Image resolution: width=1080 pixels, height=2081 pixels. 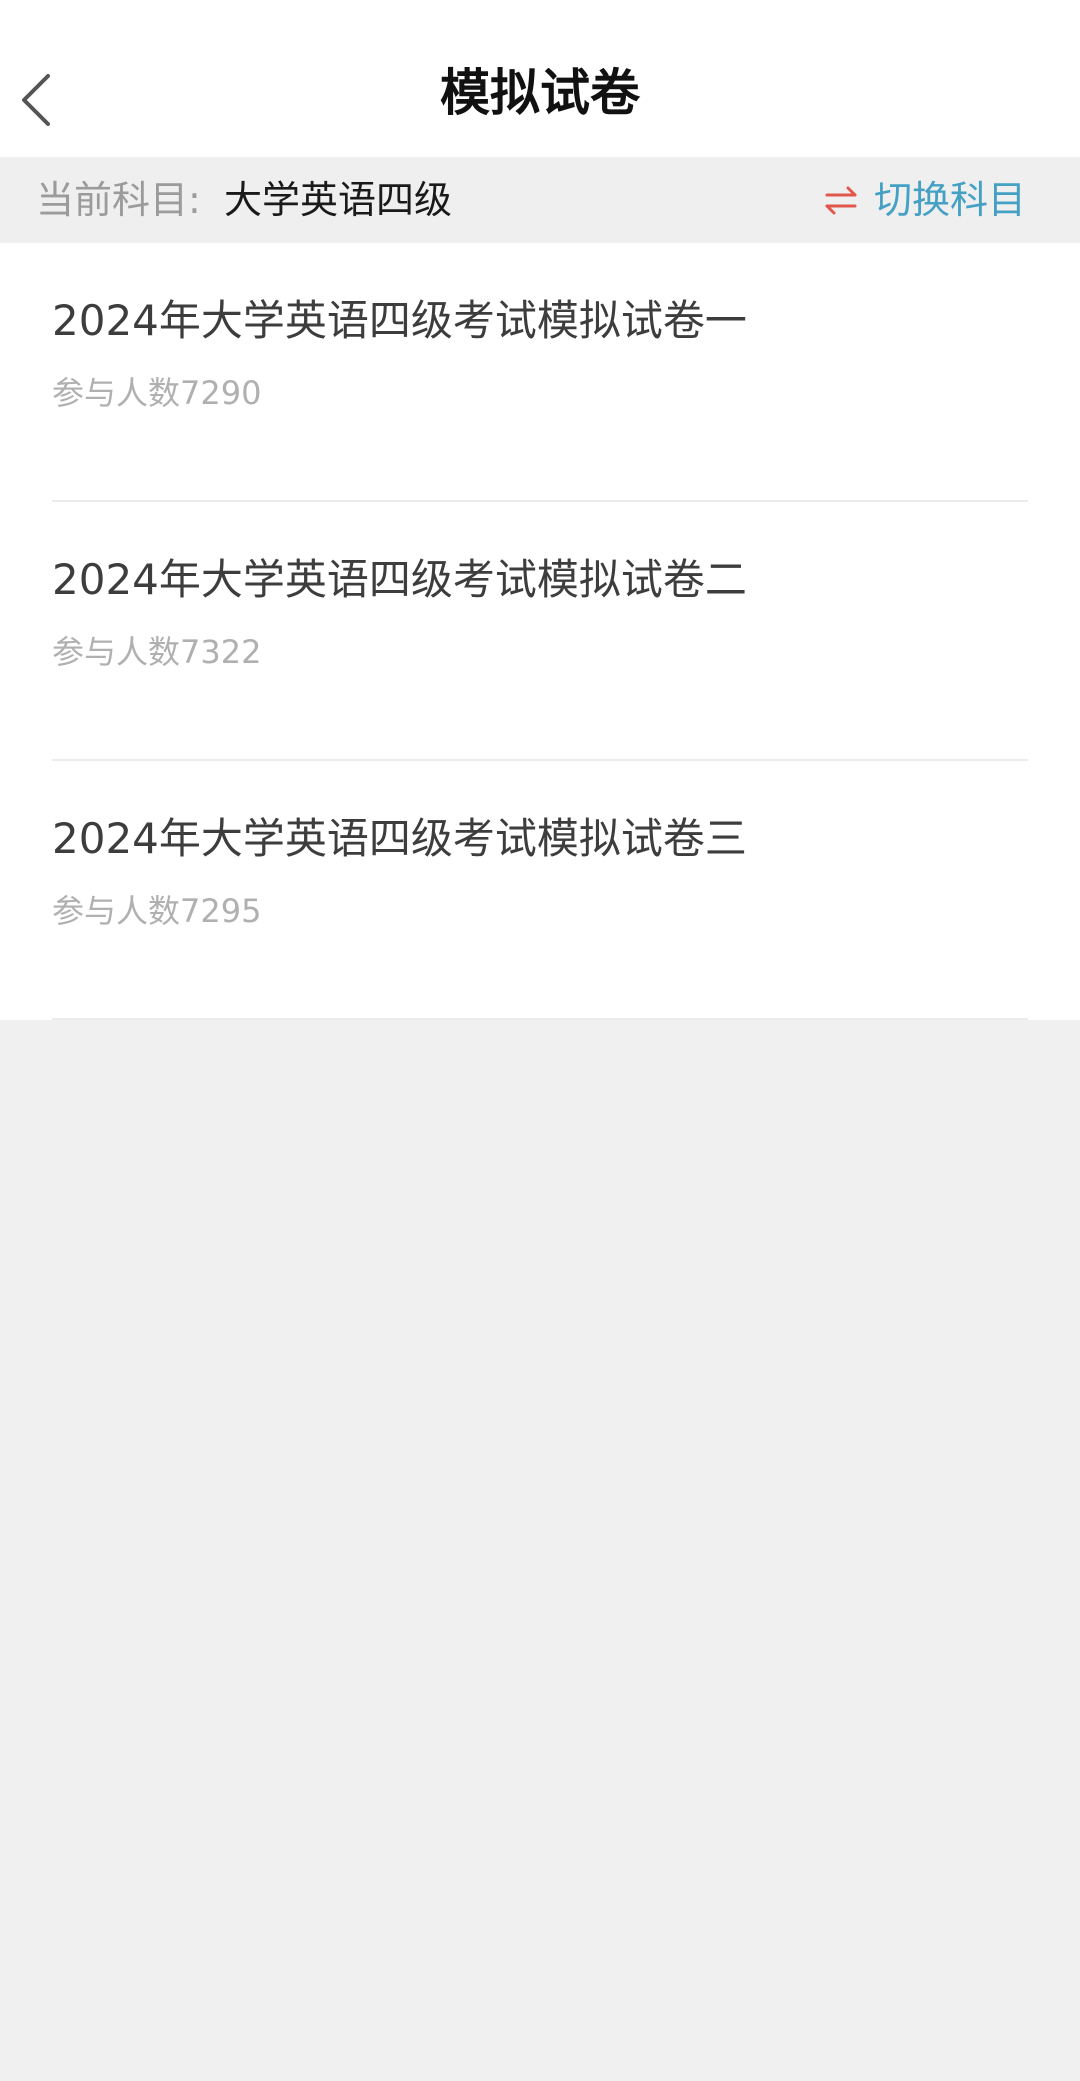 What do you see at coordinates (157, 911) in the screenshot?
I see `paper-participants: 参与人数7295` at bounding box center [157, 911].